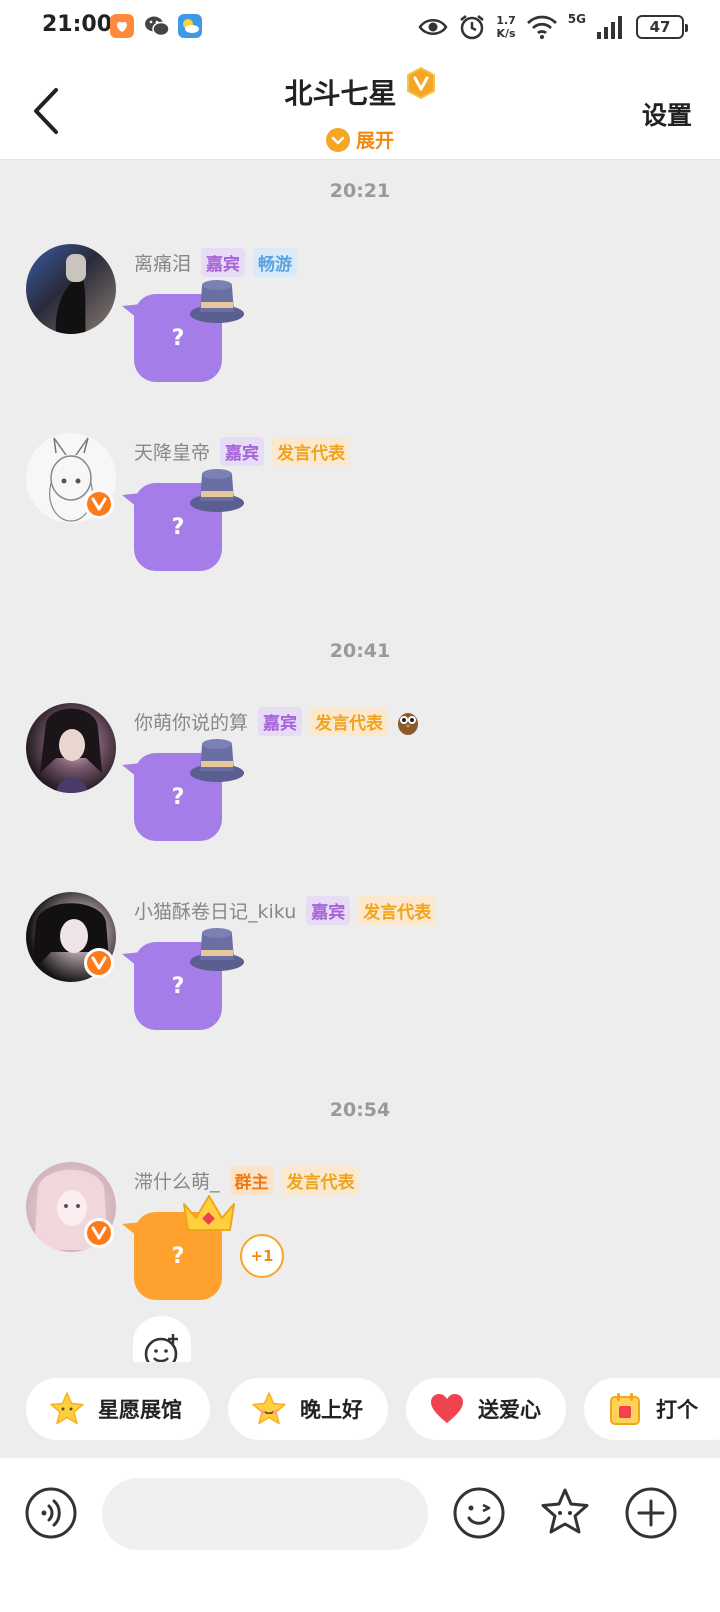 The width and height of the screenshot is (720, 1612). Describe the element at coordinates (265, 1514) in the screenshot. I see `message-input` at that location.